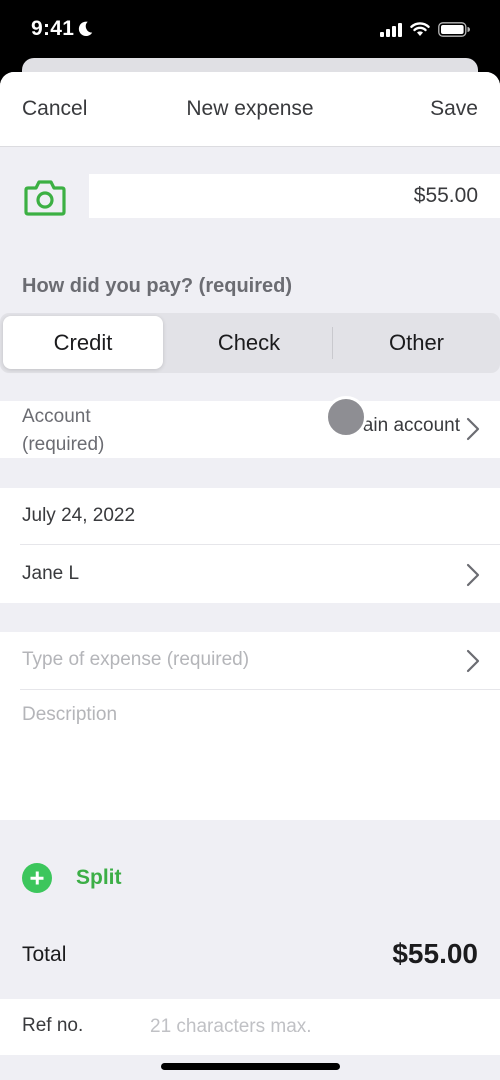 Image resolution: width=500 pixels, height=1080 pixels. What do you see at coordinates (78, 516) in the screenshot?
I see `date-field: July 24, 2022` at bounding box center [78, 516].